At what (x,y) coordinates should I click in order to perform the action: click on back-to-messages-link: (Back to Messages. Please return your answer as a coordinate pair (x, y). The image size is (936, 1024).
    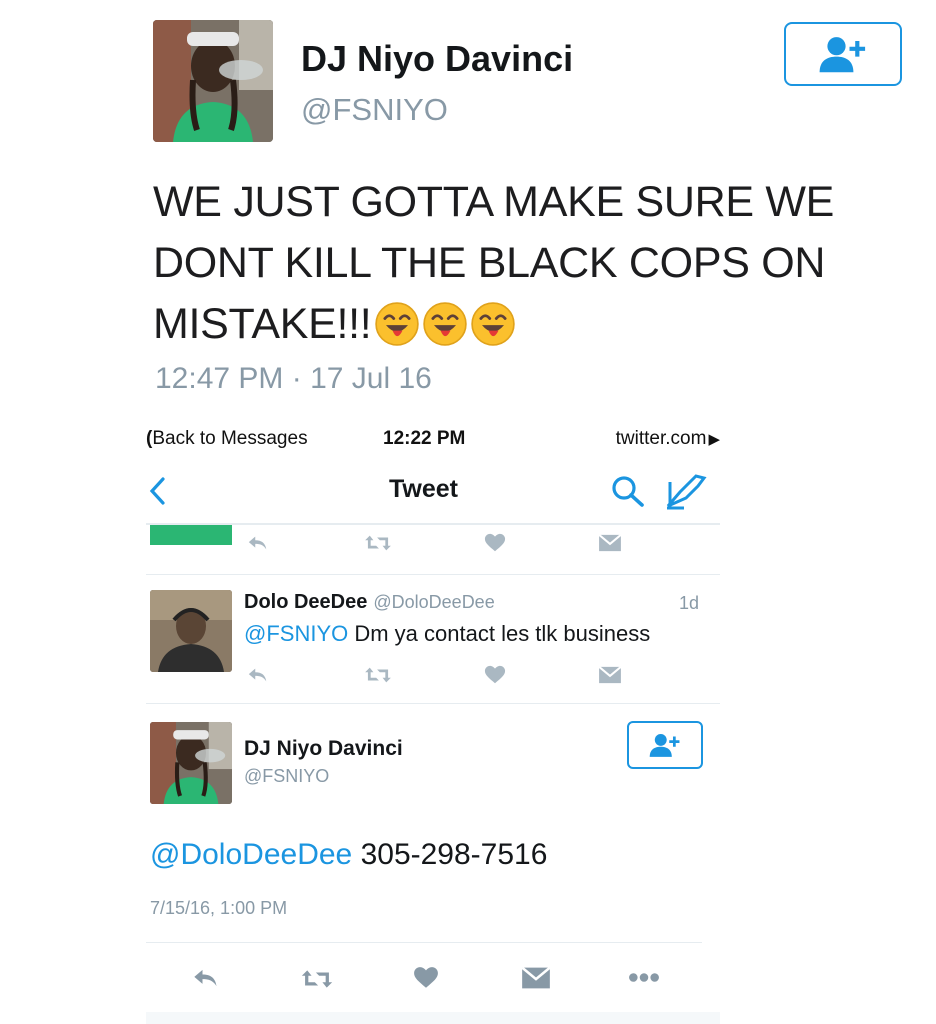
    Looking at the image, I should click on (227, 439).